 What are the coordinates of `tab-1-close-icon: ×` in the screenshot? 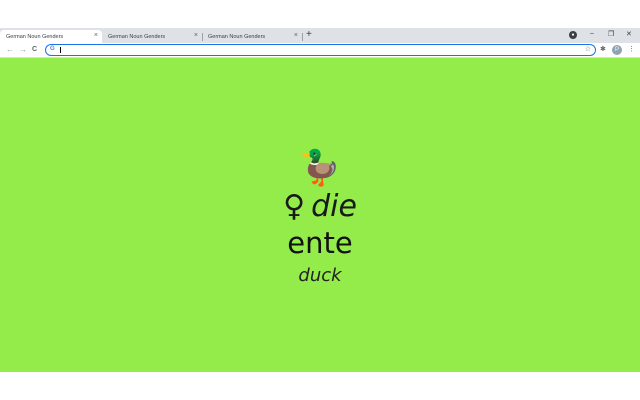 It's located at (96, 35).